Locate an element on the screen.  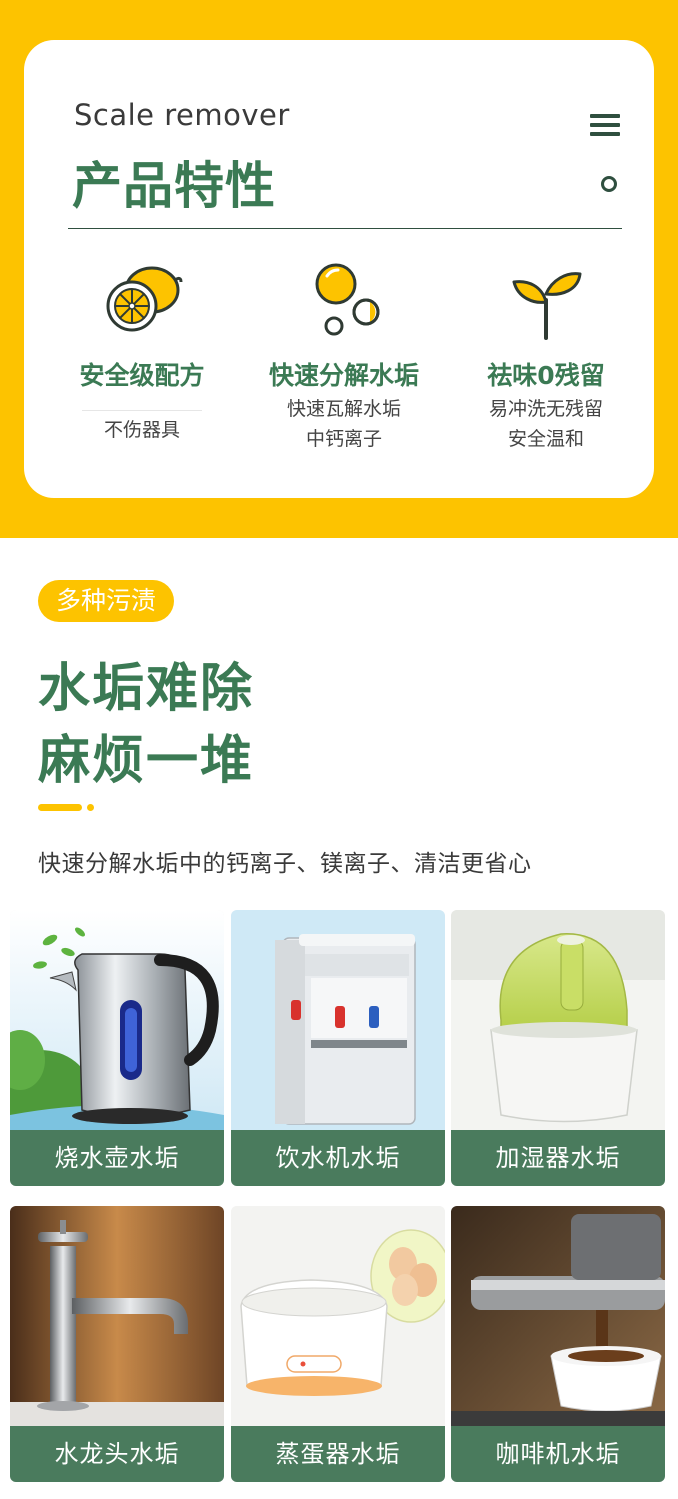
bubbles-icon is located at coordinates (347, 299).